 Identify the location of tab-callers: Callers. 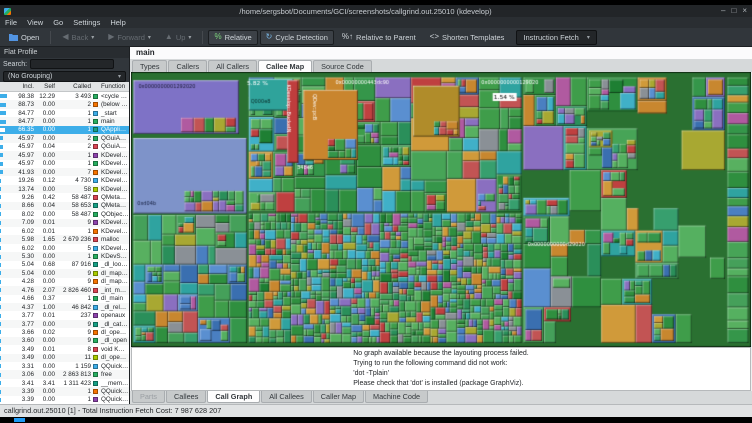
(188, 66).